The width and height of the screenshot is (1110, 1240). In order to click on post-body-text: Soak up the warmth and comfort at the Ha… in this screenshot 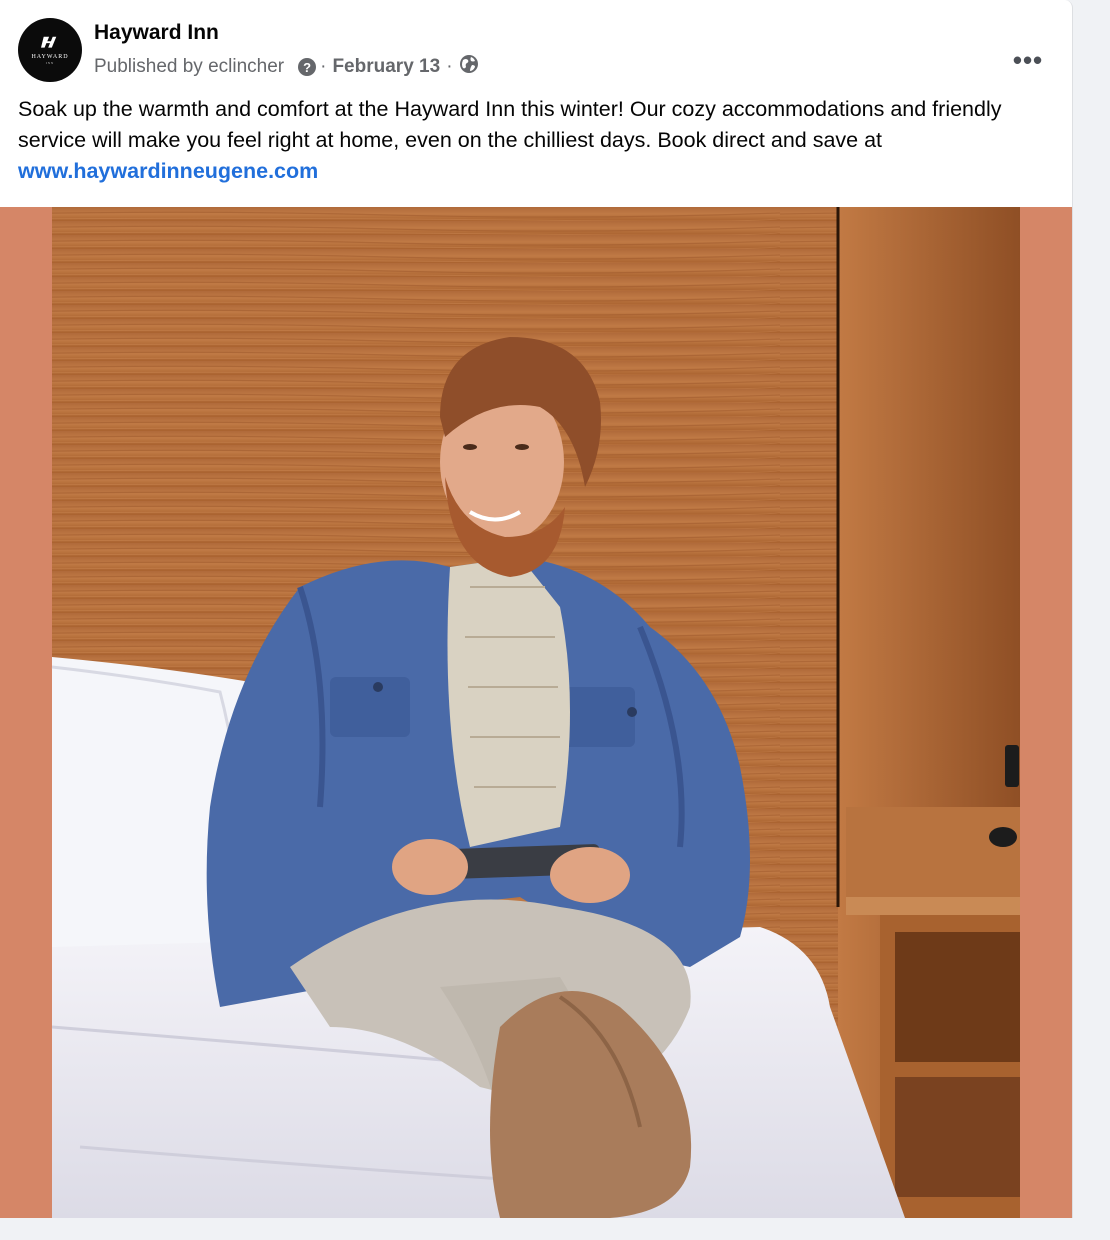, I will do `click(510, 124)`.